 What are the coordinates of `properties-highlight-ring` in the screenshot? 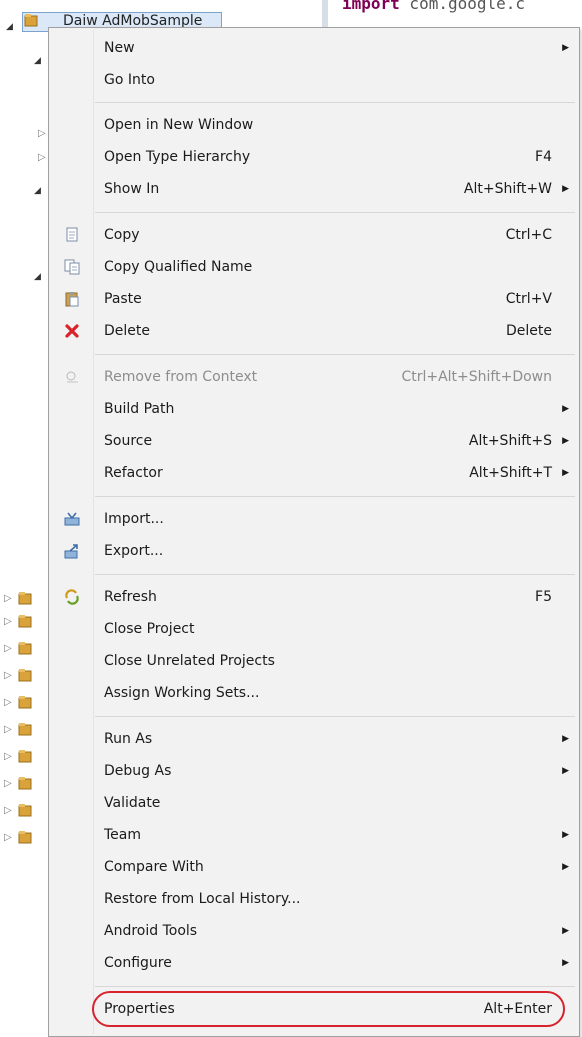 It's located at (328, 1009).